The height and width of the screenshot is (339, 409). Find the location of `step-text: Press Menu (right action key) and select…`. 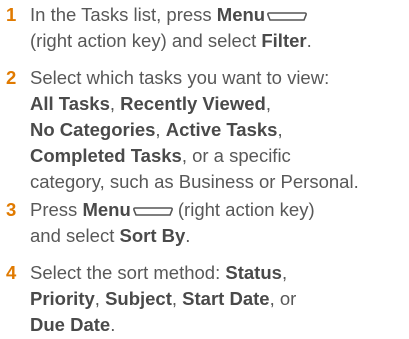

step-text: Press Menu (right action key) and select… is located at coordinates (219, 223).